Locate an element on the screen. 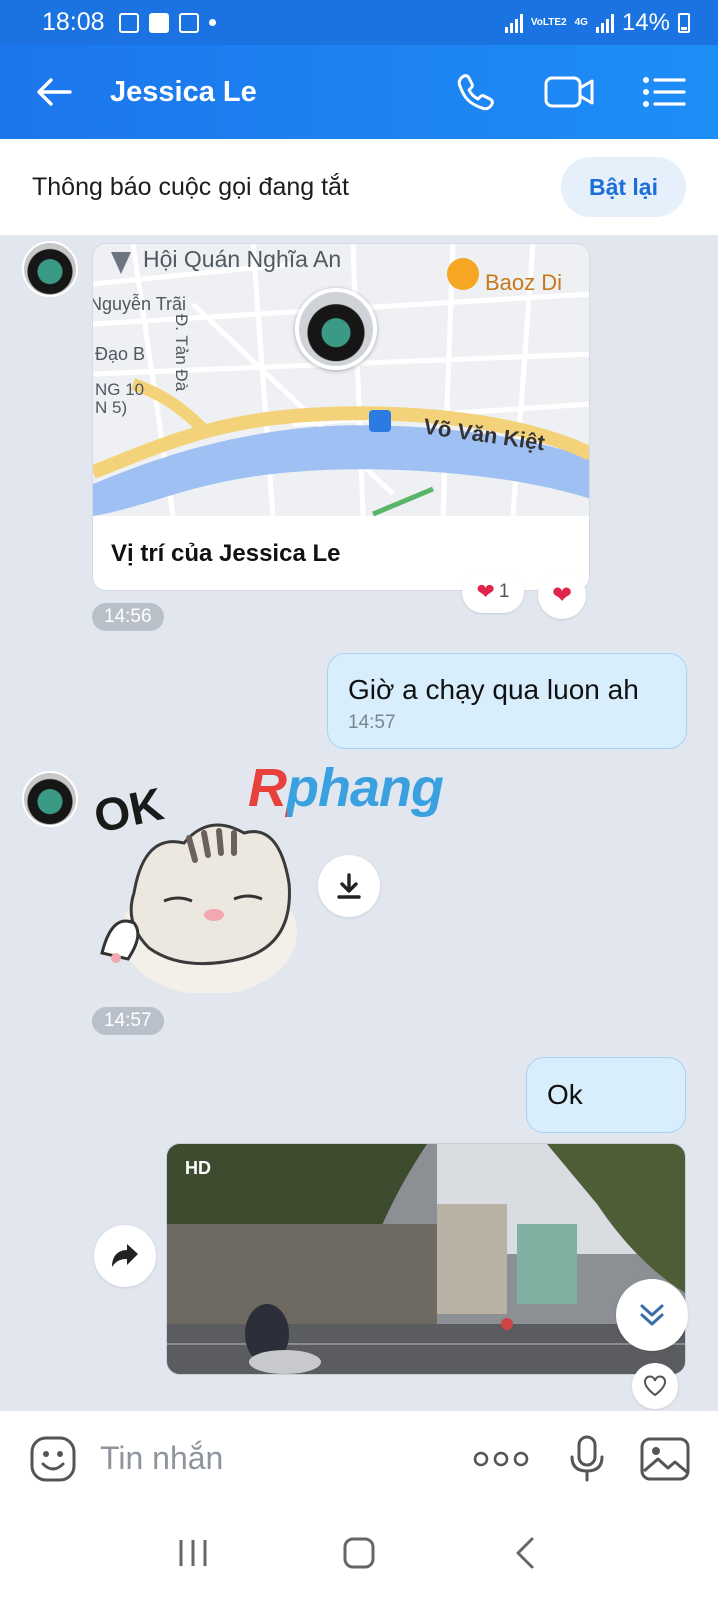 This screenshot has width=718, height=1600. menu-button is located at coordinates (664, 92).